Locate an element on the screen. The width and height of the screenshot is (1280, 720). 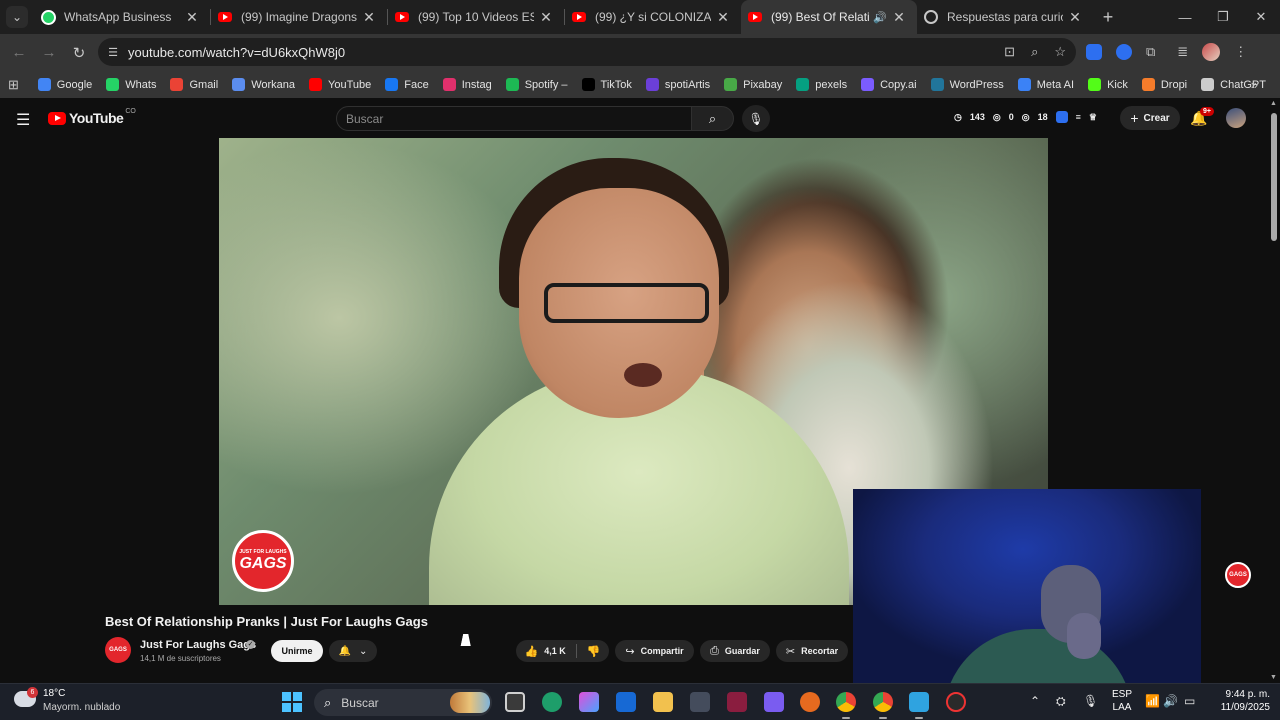
tab-colonizamos: (99) ¿Y si COLONIZAMOS M ✕ is located at coordinates (653, 17).